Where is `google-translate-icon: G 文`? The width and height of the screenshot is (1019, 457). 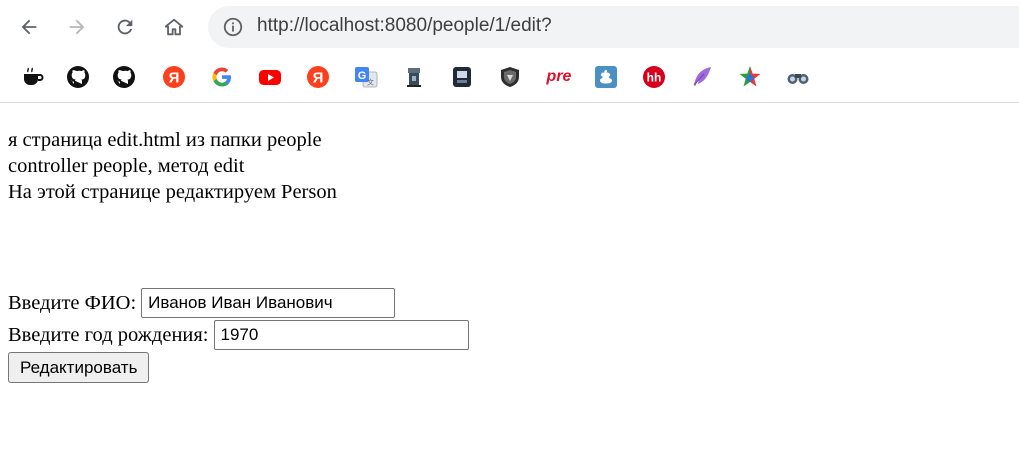 google-translate-icon: G 文 is located at coordinates (366, 77).